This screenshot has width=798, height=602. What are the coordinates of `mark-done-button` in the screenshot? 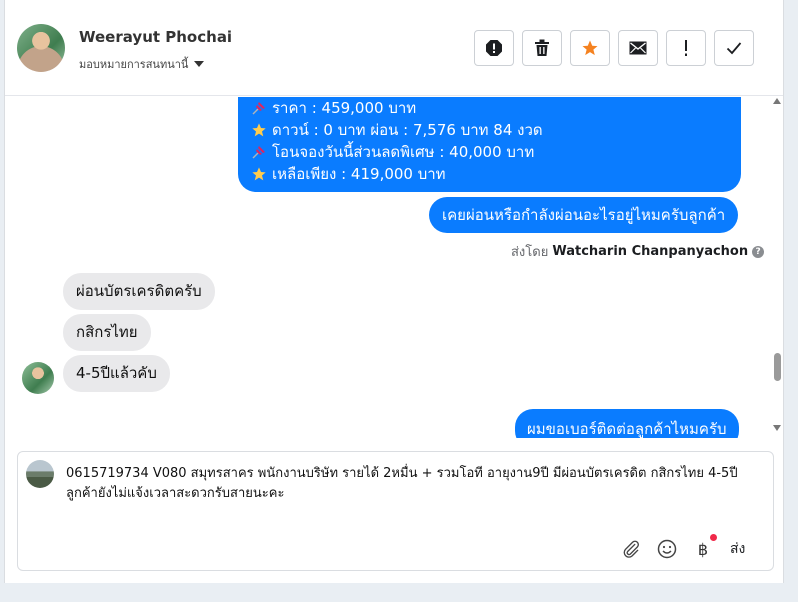 It's located at (734, 48).